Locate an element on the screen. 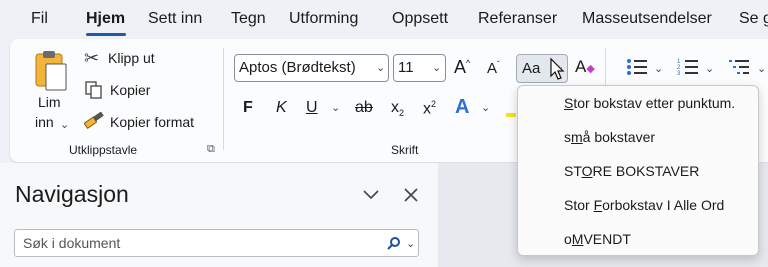 The width and height of the screenshot is (768, 267). menu-text: orbokstav I Alle Ord is located at coordinates (663, 205).